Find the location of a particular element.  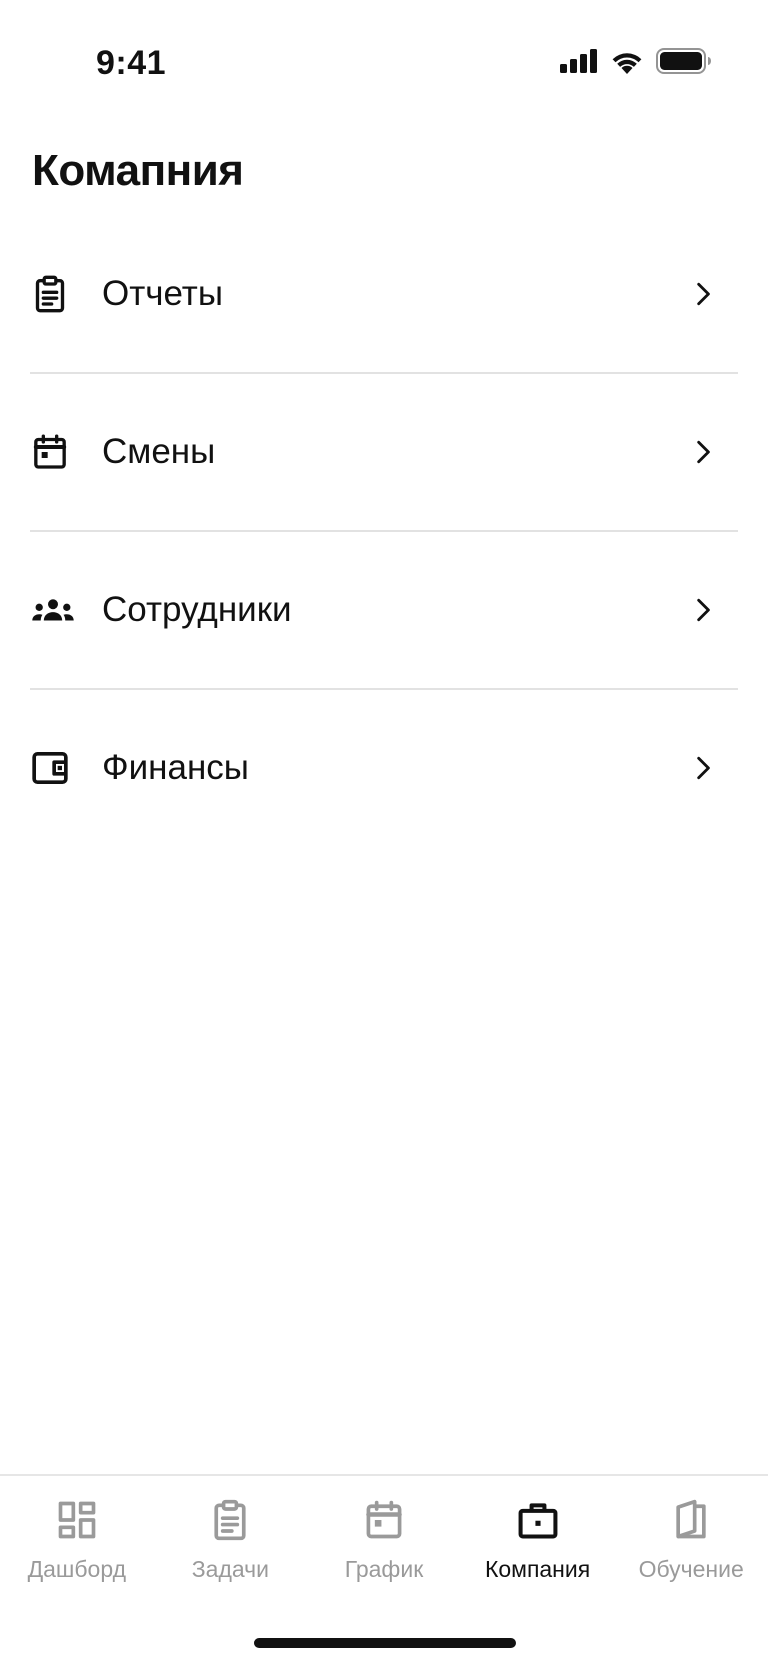

dashboard-icon is located at coordinates (77, 1520).